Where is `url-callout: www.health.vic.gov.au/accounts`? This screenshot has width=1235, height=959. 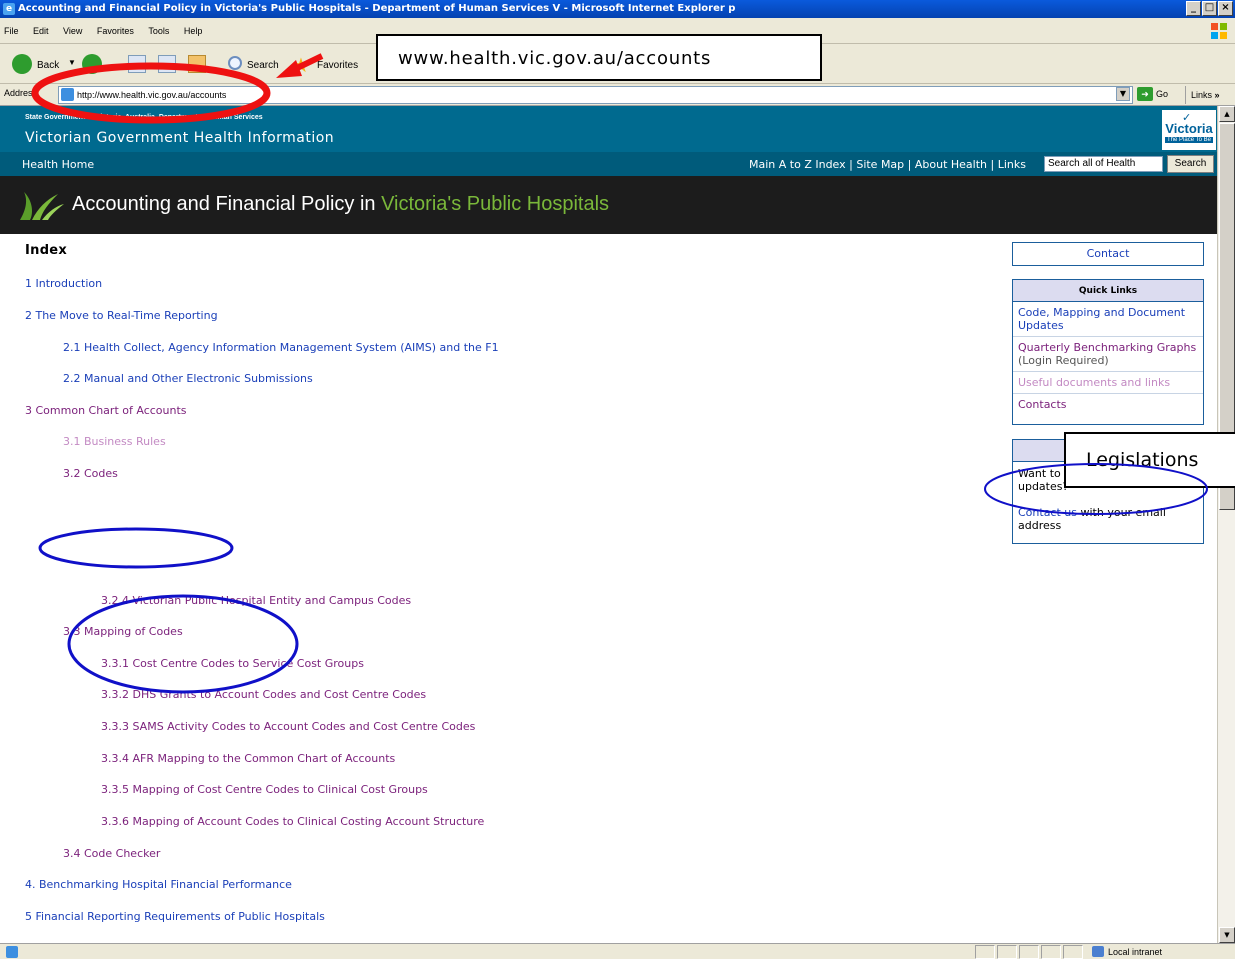
url-callout: www.health.vic.gov.au/accounts is located at coordinates (599, 57).